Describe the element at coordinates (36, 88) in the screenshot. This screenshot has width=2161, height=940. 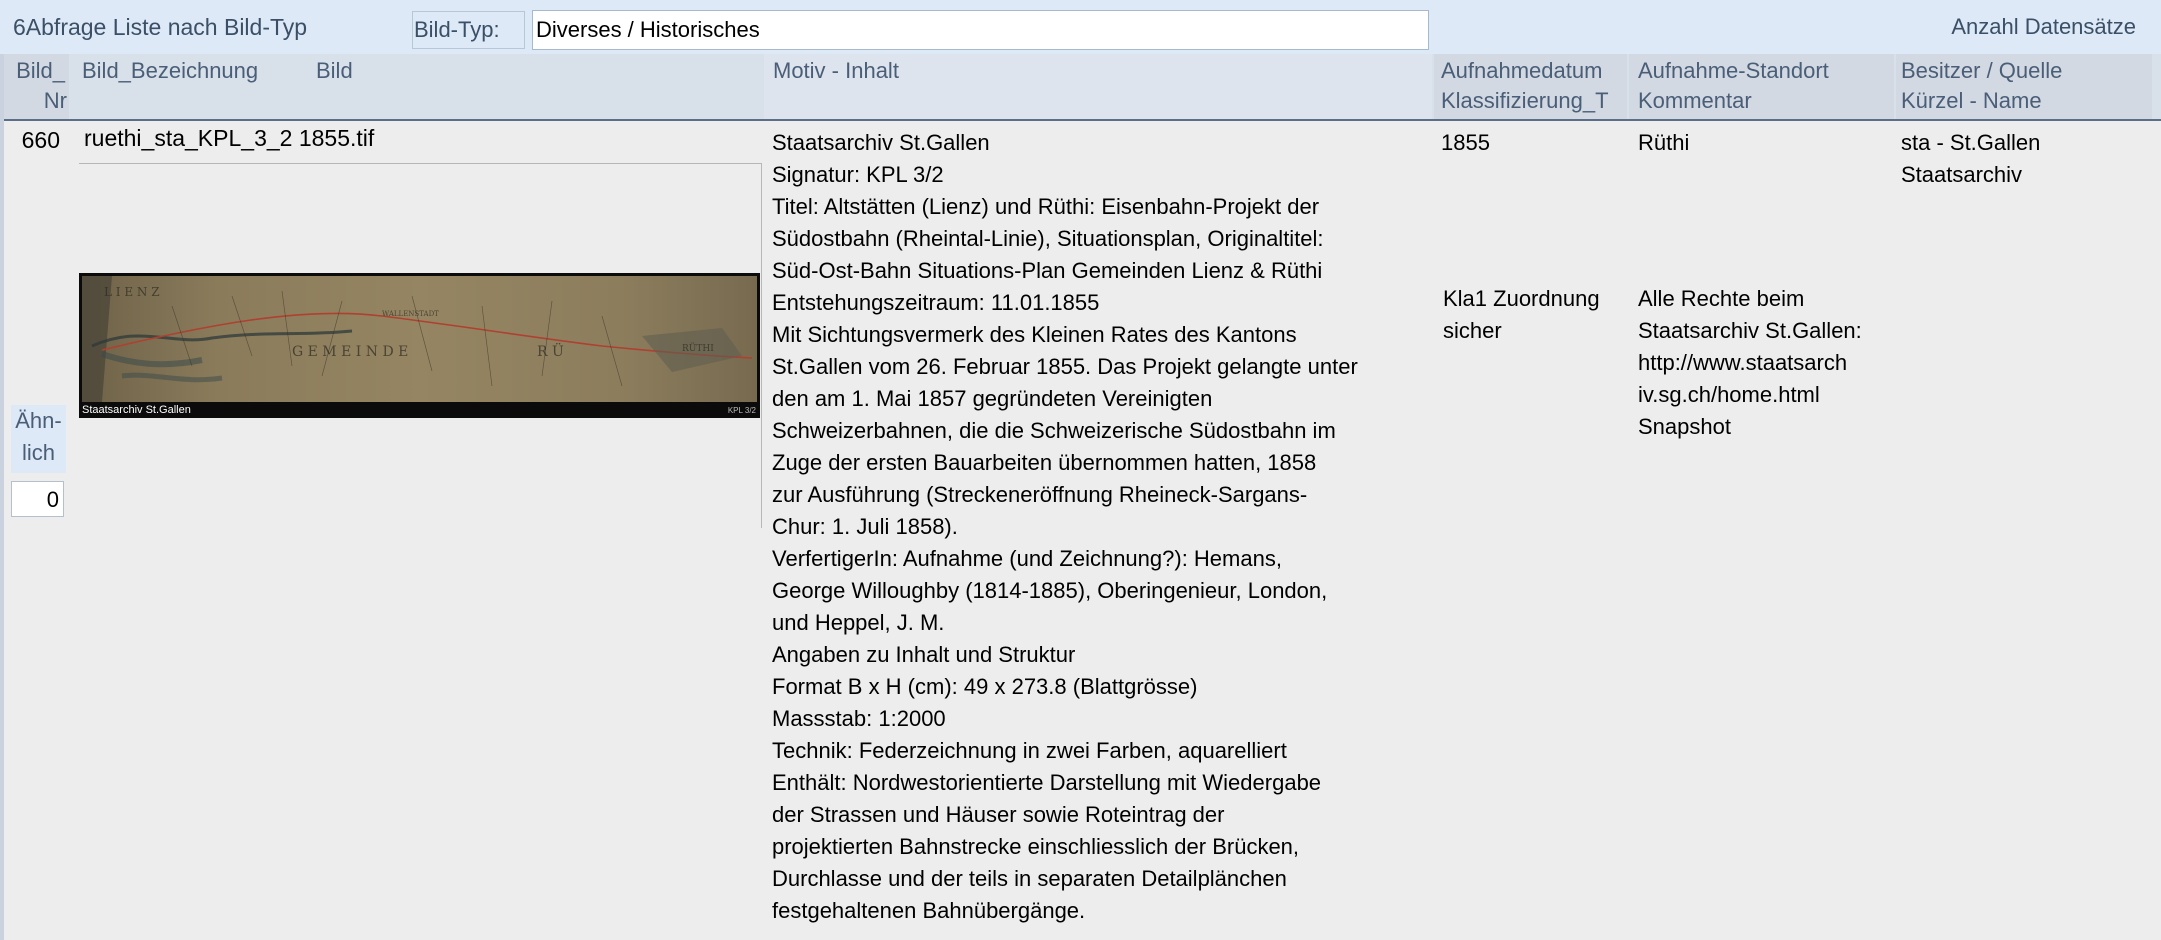
I see `column-header-bild-nr: Bild_ Nr` at that location.